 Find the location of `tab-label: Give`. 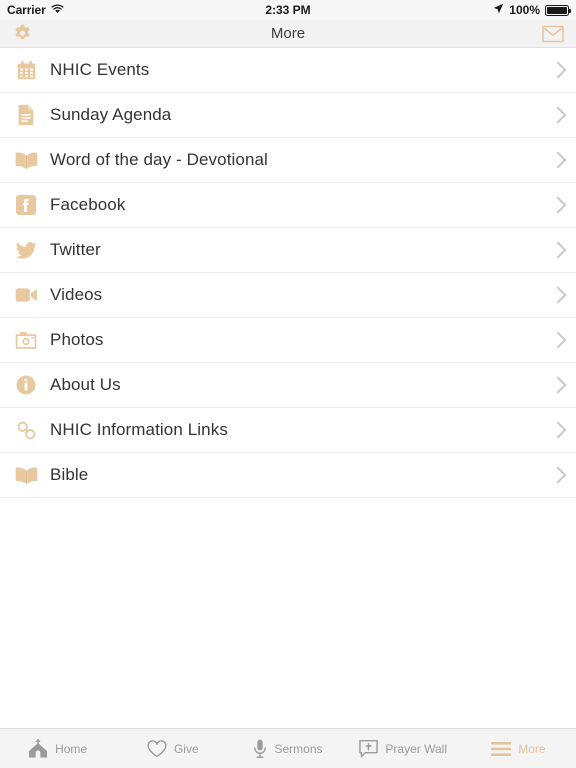

tab-label: Give is located at coordinates (186, 748).